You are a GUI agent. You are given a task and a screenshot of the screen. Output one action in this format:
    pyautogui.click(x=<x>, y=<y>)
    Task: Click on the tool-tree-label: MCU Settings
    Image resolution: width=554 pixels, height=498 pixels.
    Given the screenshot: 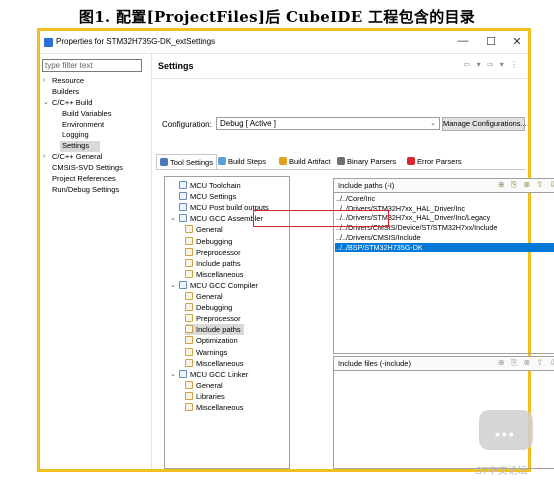 What is the action you would take?
    pyautogui.click(x=213, y=197)
    